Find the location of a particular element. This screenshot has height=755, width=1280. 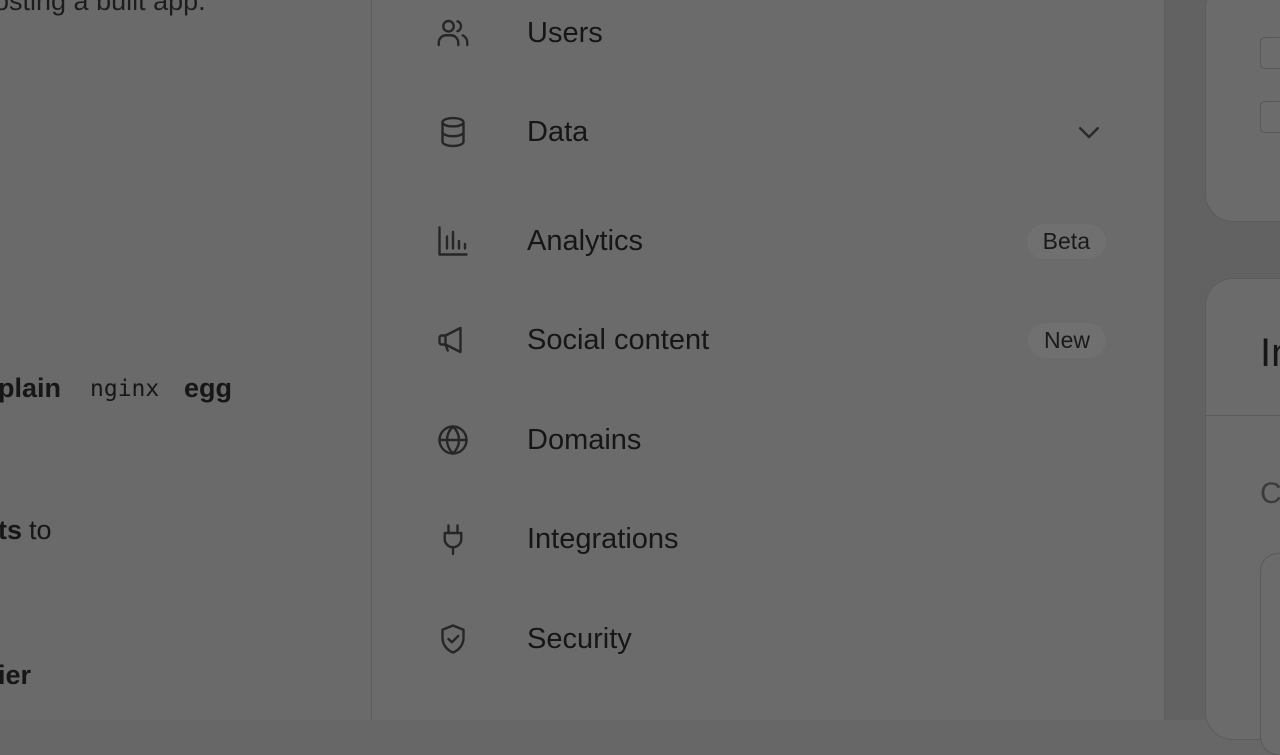

bar-chart-icon is located at coordinates (453, 241).